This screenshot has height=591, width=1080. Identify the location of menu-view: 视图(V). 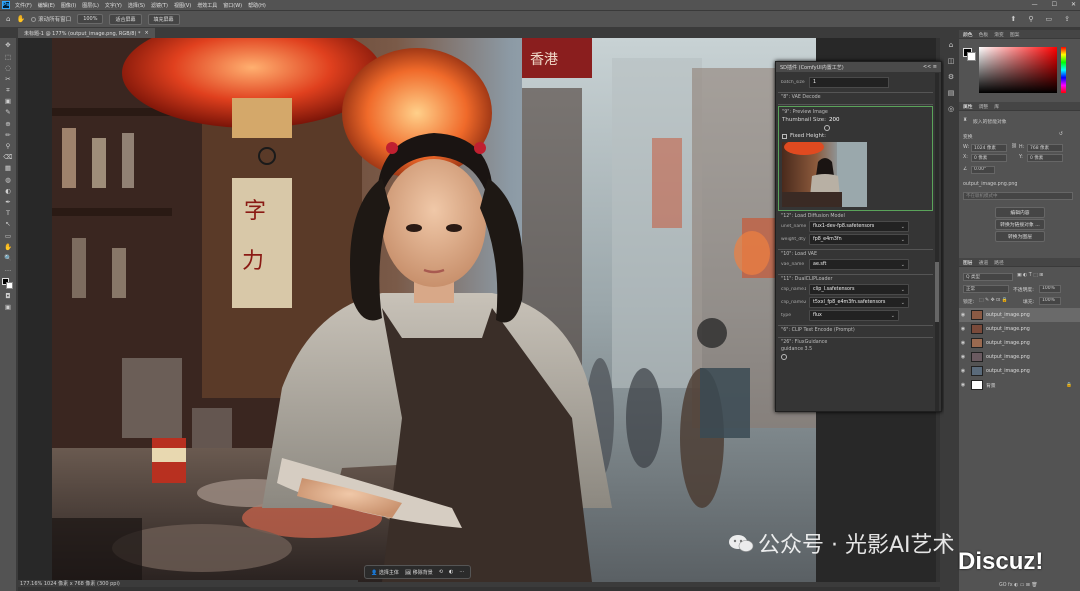
(182, 5).